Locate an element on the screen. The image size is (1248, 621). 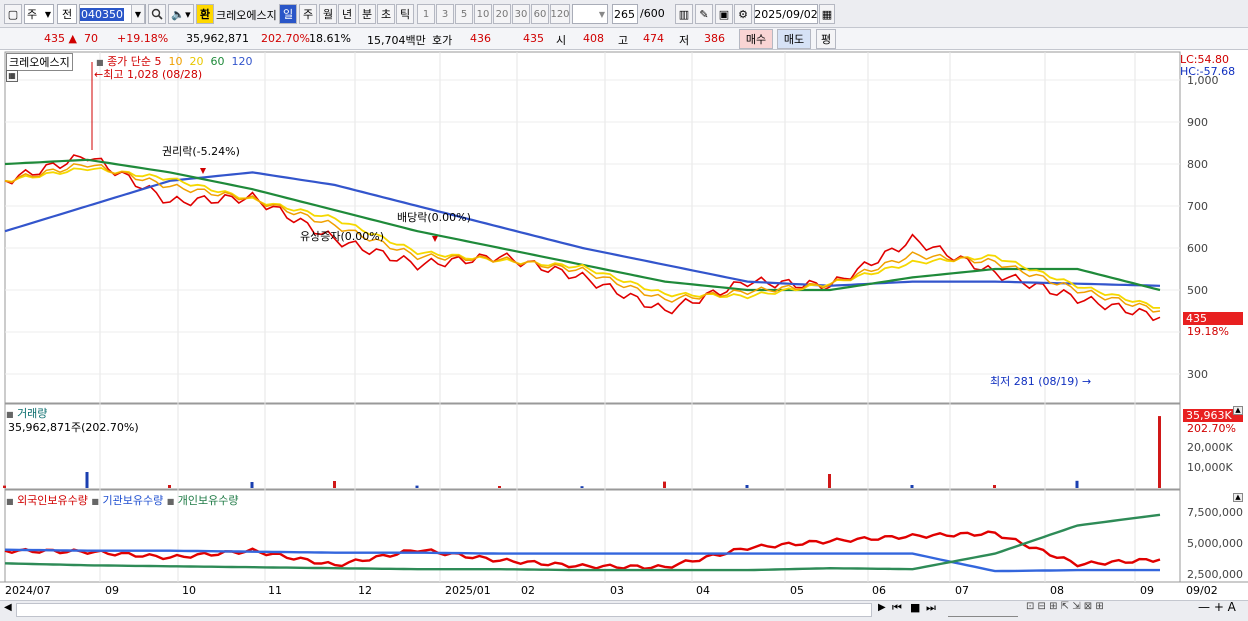
x-tick-08: 08 is located at coordinates (1057, 590).